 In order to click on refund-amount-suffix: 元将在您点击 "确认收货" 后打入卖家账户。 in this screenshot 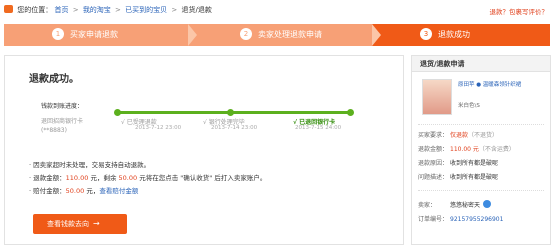, I will do `click(202, 178)`.